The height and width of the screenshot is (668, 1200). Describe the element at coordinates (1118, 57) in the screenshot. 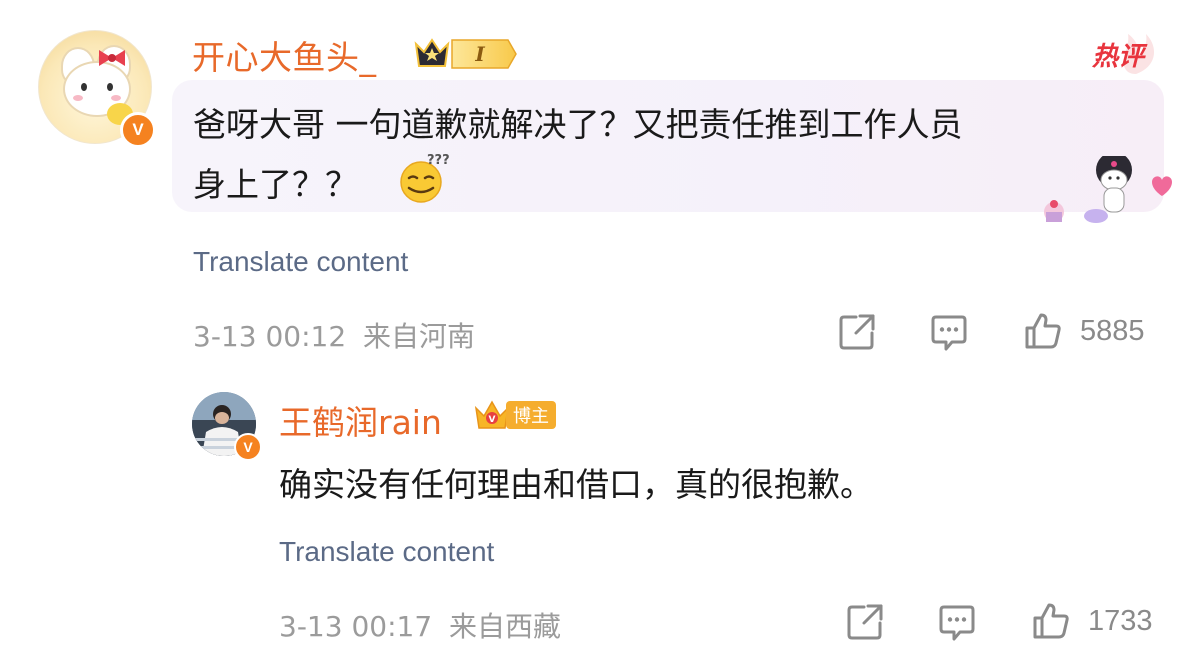

I see `hot-label: 热评` at that location.